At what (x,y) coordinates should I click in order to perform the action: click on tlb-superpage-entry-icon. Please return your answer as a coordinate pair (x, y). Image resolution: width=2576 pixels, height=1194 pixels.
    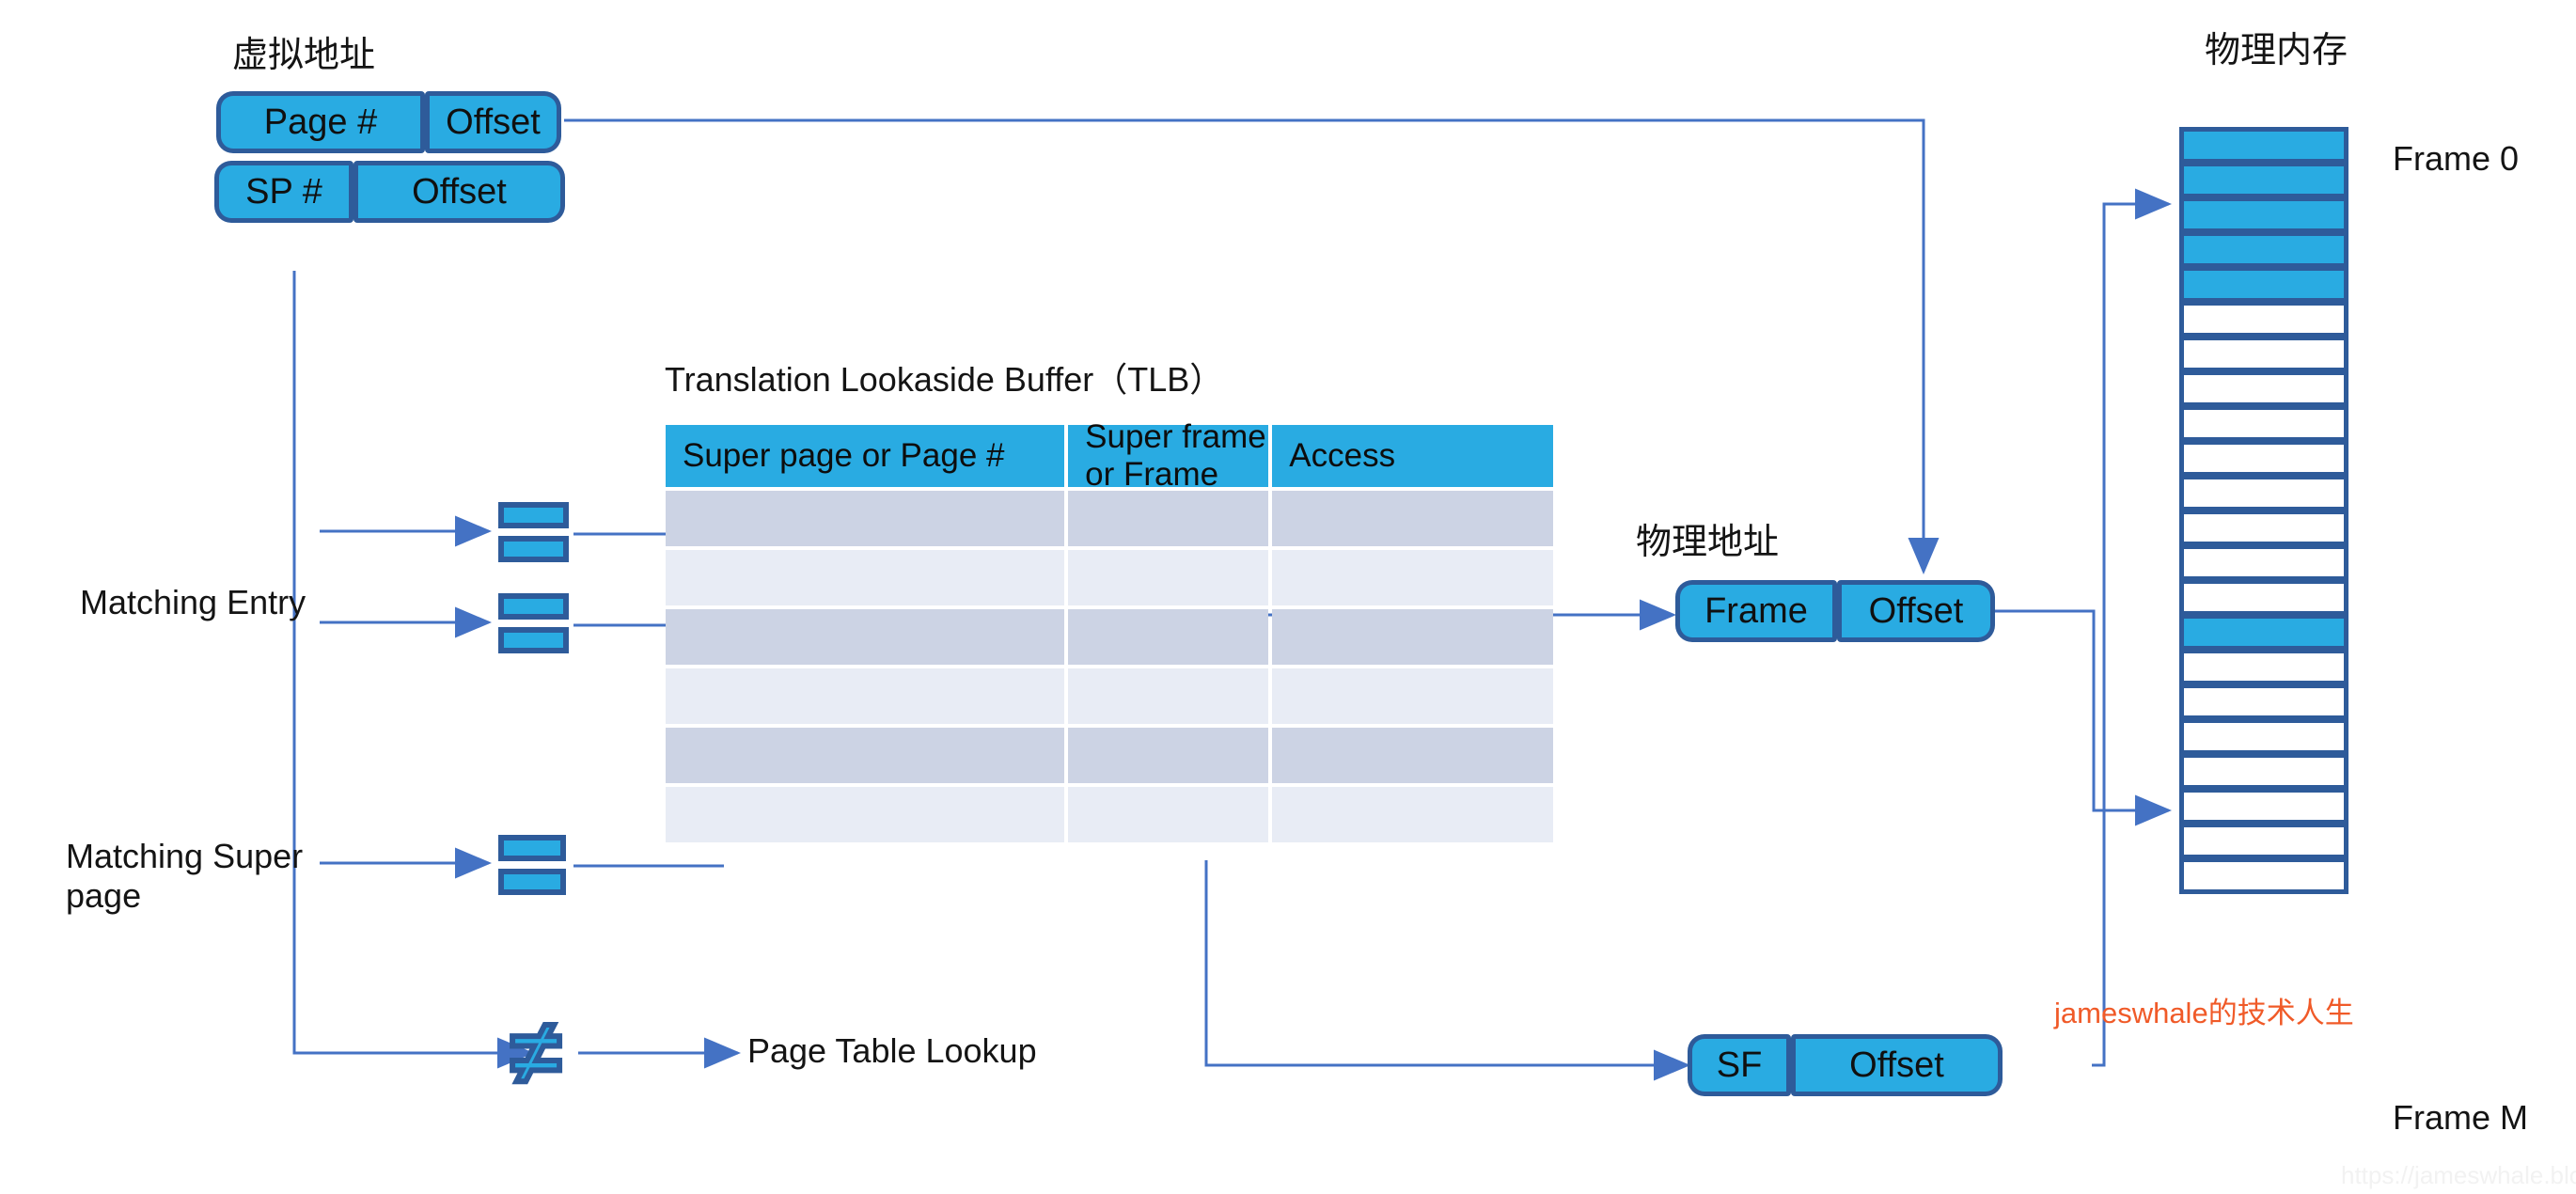
    Looking at the image, I should click on (532, 865).